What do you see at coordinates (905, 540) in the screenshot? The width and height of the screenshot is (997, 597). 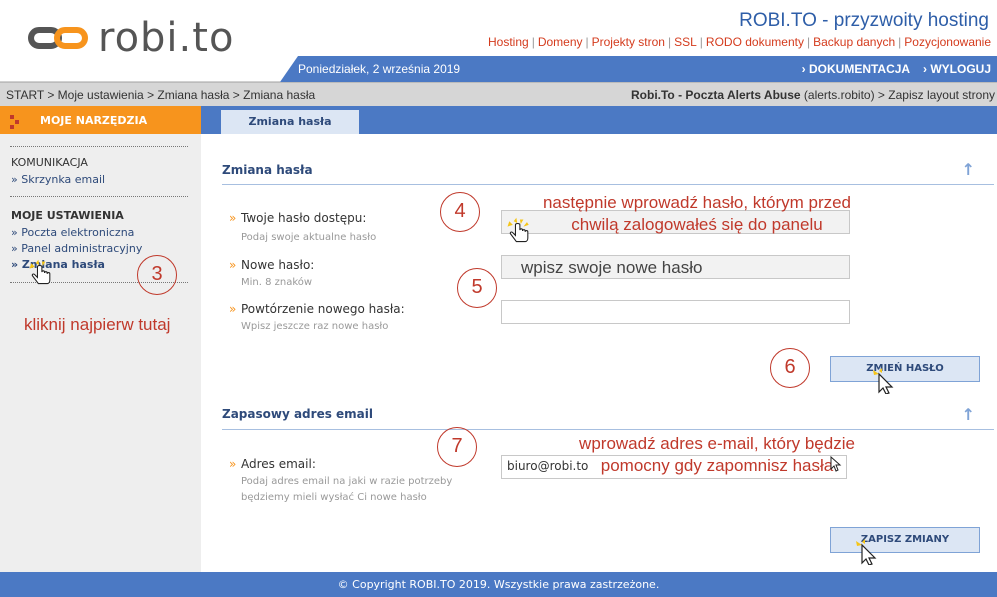 I see `save-changes-button: ZAPISZ ZMIANY` at bounding box center [905, 540].